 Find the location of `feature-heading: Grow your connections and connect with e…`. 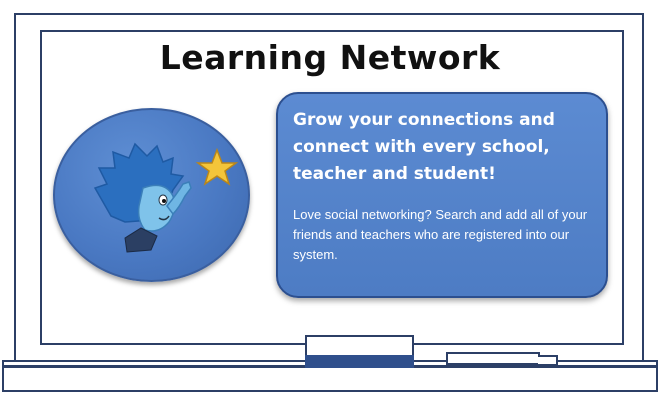

feature-heading: Grow your connections and connect with e… is located at coordinates (424, 147).